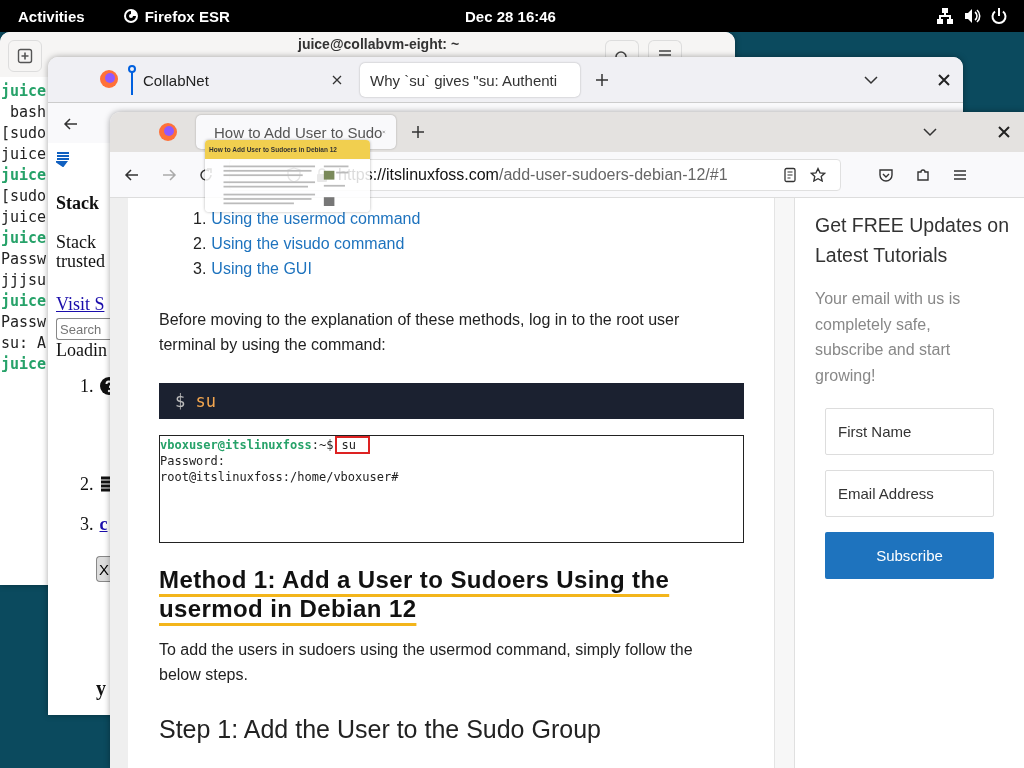 This screenshot has width=1024, height=768. What do you see at coordinates (923, 174) in the screenshot?
I see `puzzle-icon` at bounding box center [923, 174].